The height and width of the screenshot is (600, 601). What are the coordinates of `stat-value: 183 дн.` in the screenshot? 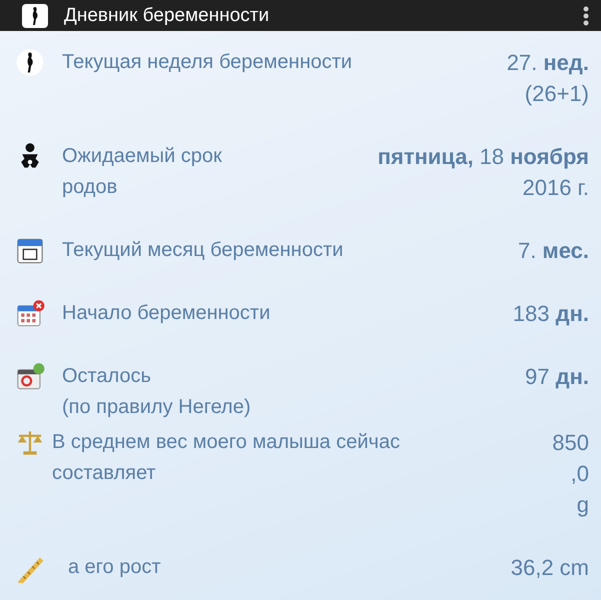 It's located at (550, 314).